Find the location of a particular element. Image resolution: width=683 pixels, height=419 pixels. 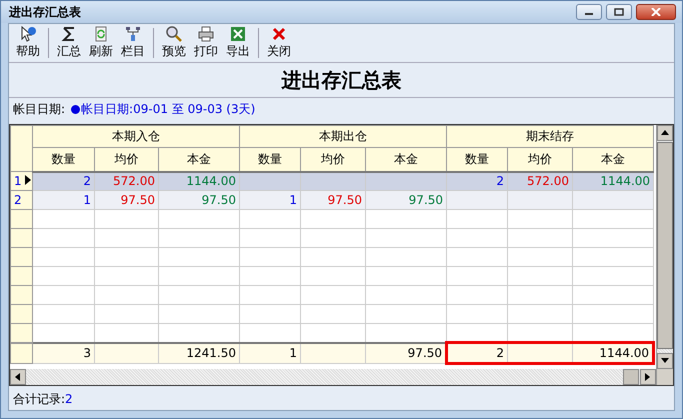

toolbar-button: 预览 is located at coordinates (174, 43).